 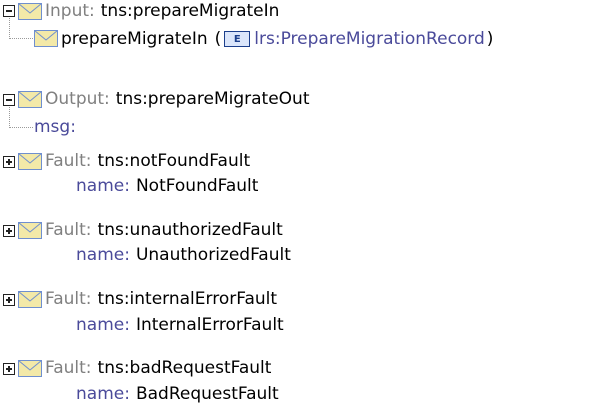 I want to click on input-row: Input: tns:prepareMigrateIn, so click(x=162, y=12).